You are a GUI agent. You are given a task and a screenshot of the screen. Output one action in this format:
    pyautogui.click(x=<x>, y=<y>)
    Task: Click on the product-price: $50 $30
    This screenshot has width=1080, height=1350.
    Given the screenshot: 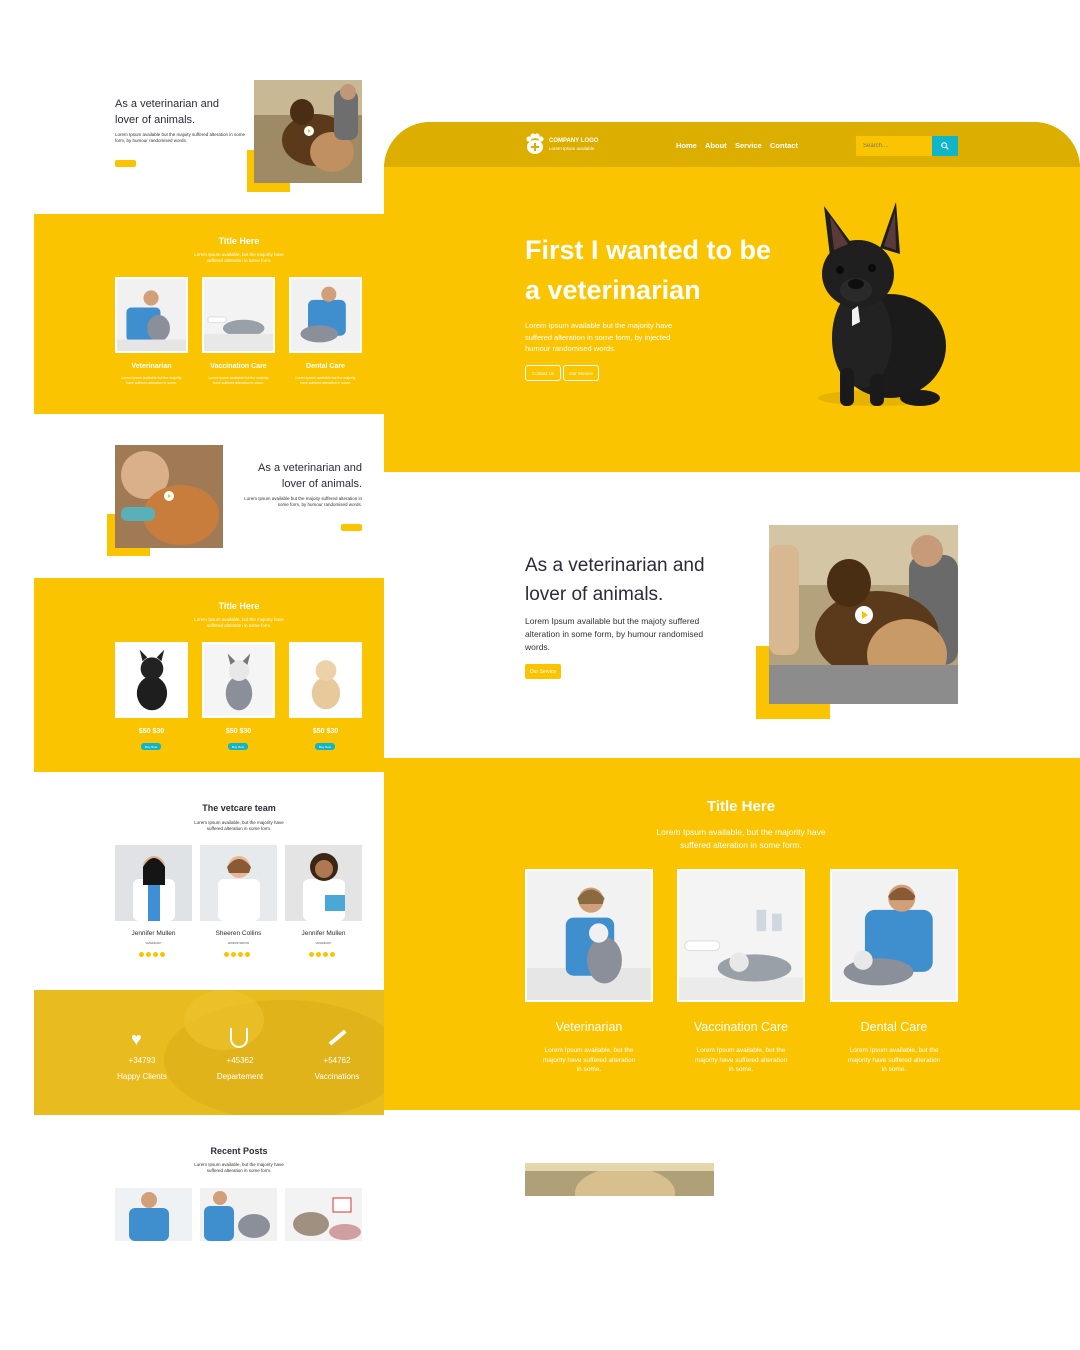 What is the action you would take?
    pyautogui.click(x=151, y=731)
    